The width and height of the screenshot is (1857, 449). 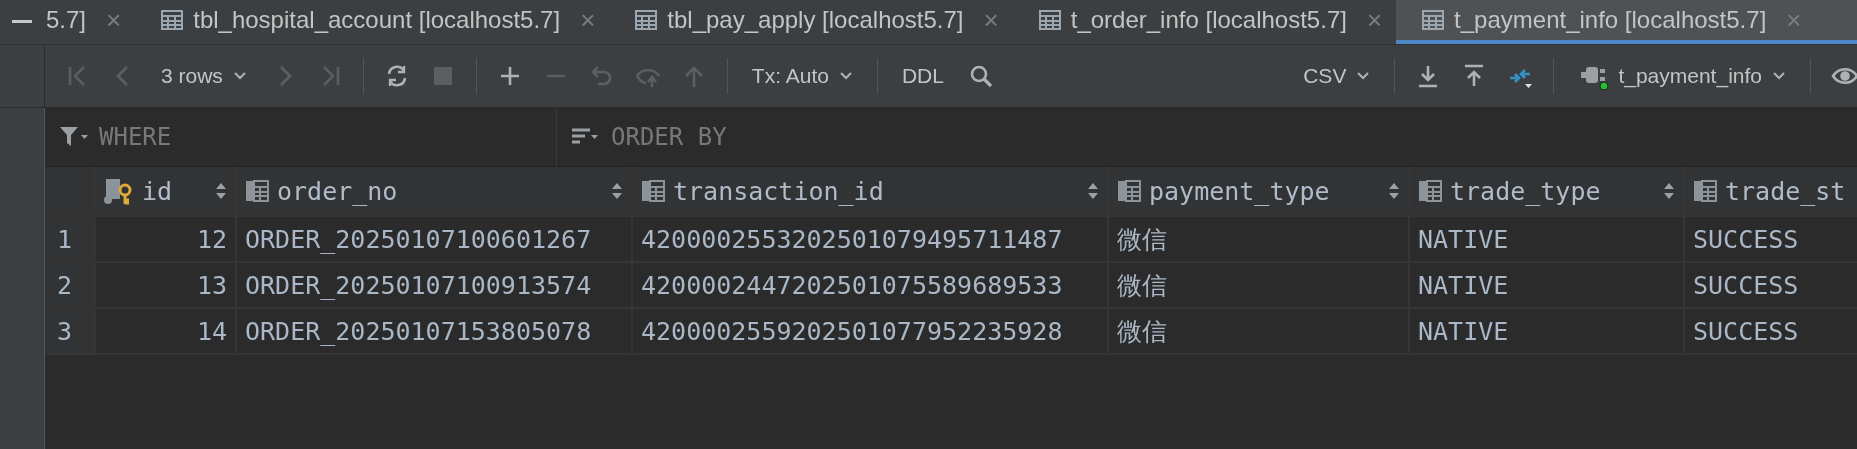 I want to click on dropdown-button: Tx: Auto, so click(x=802, y=76).